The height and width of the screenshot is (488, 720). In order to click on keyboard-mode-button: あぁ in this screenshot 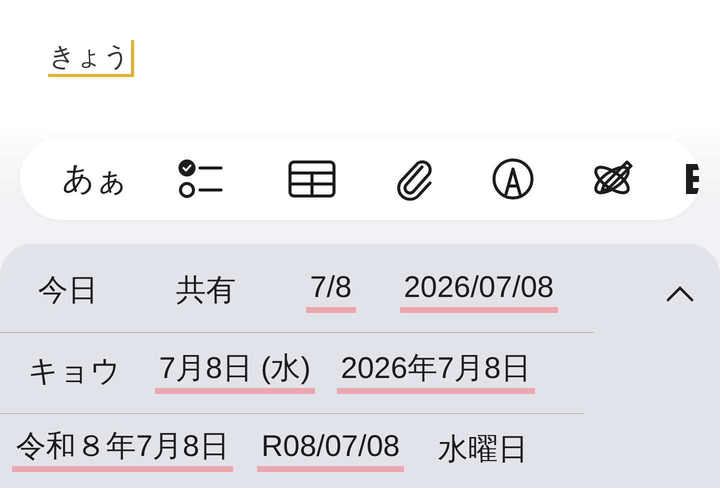, I will do `click(92, 178)`.